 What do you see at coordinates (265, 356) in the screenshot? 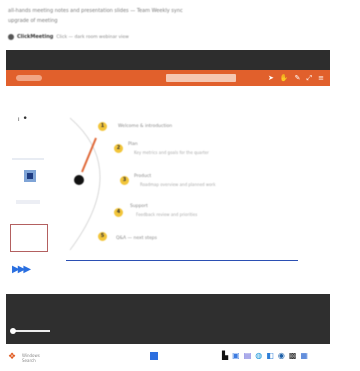
I see `taskbar-apps: ▙ ▣ ▤ ◍ ◧ ◉ ▩ ▦` at bounding box center [265, 356].